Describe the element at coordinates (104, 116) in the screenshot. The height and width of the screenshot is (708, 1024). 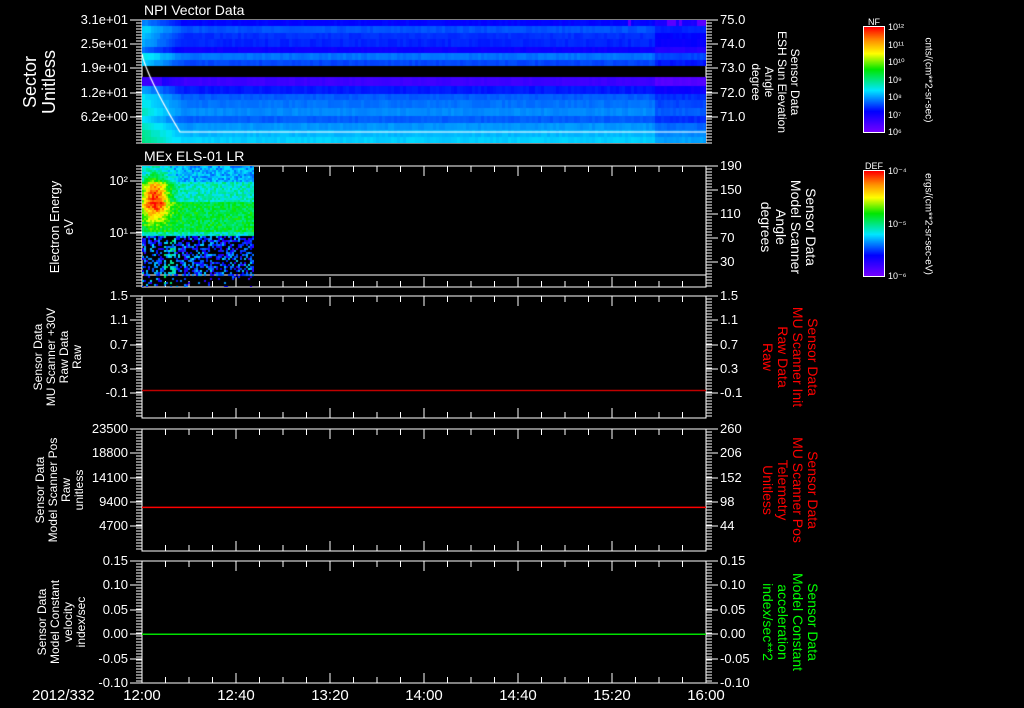
I see `y-tick-label: 6.2e+00` at that location.